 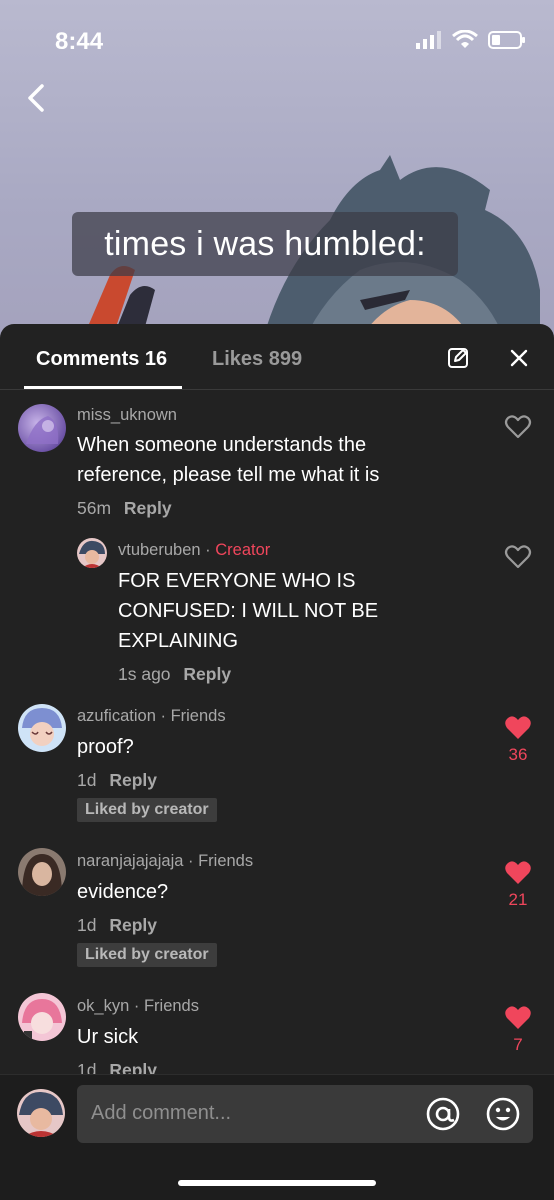 What do you see at coordinates (518, 1044) in the screenshot?
I see `like-count: 7` at bounding box center [518, 1044].